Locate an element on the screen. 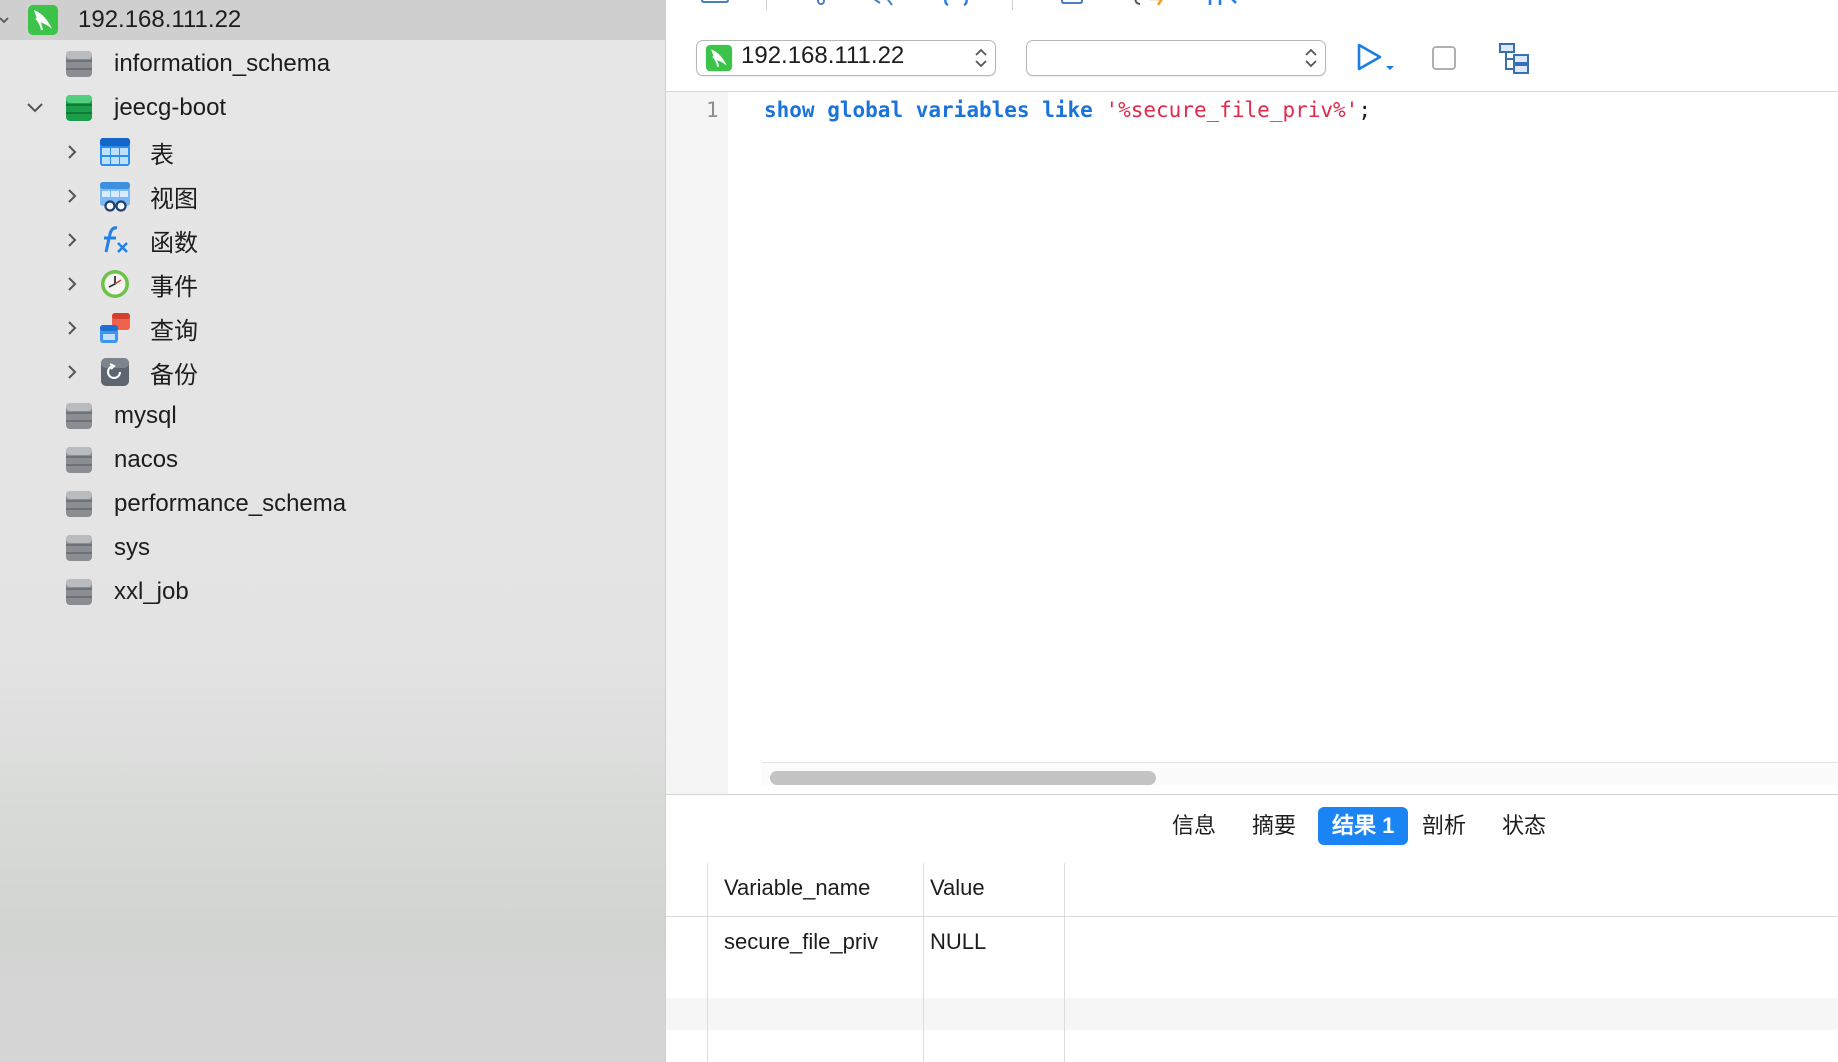 This screenshot has height=1062, width=1838. empty-striped-row is located at coordinates (1252, 1014).